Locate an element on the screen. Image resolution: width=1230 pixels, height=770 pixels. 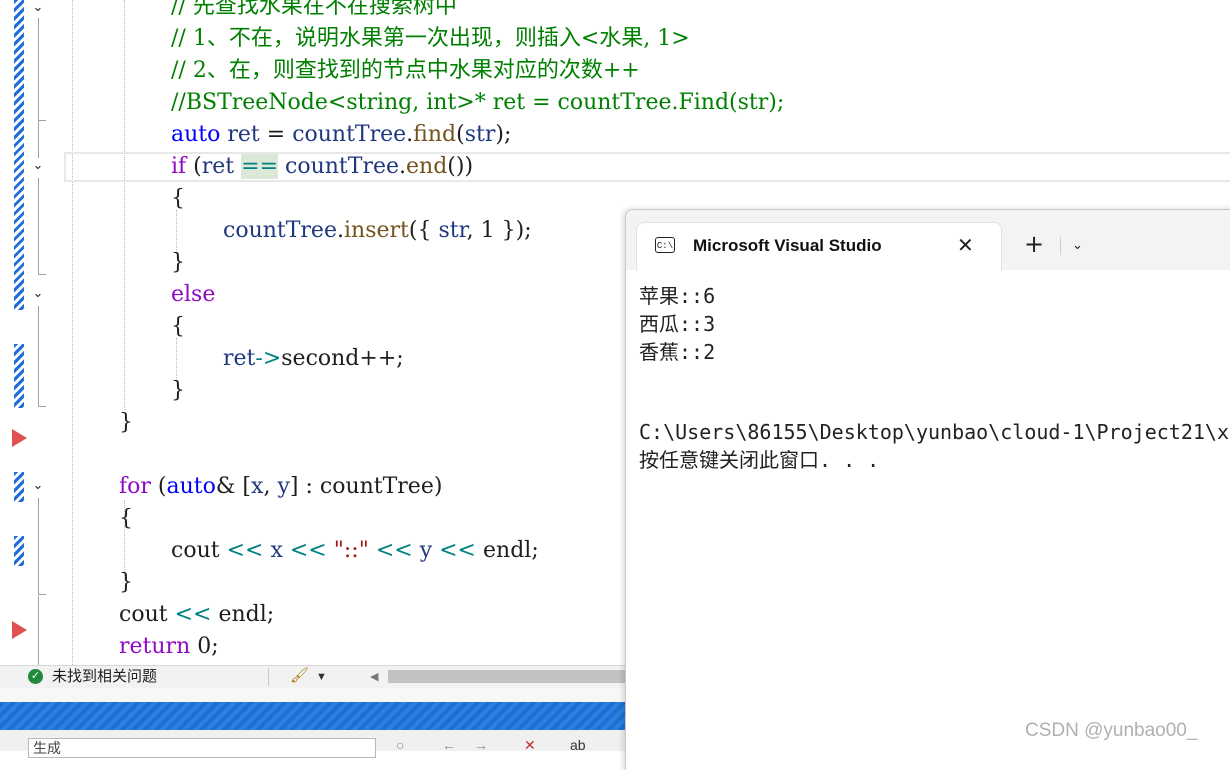
code-line: // 1、不在，说明水果第一次出现，则插入<水果, 1> is located at coordinates (430, 39).